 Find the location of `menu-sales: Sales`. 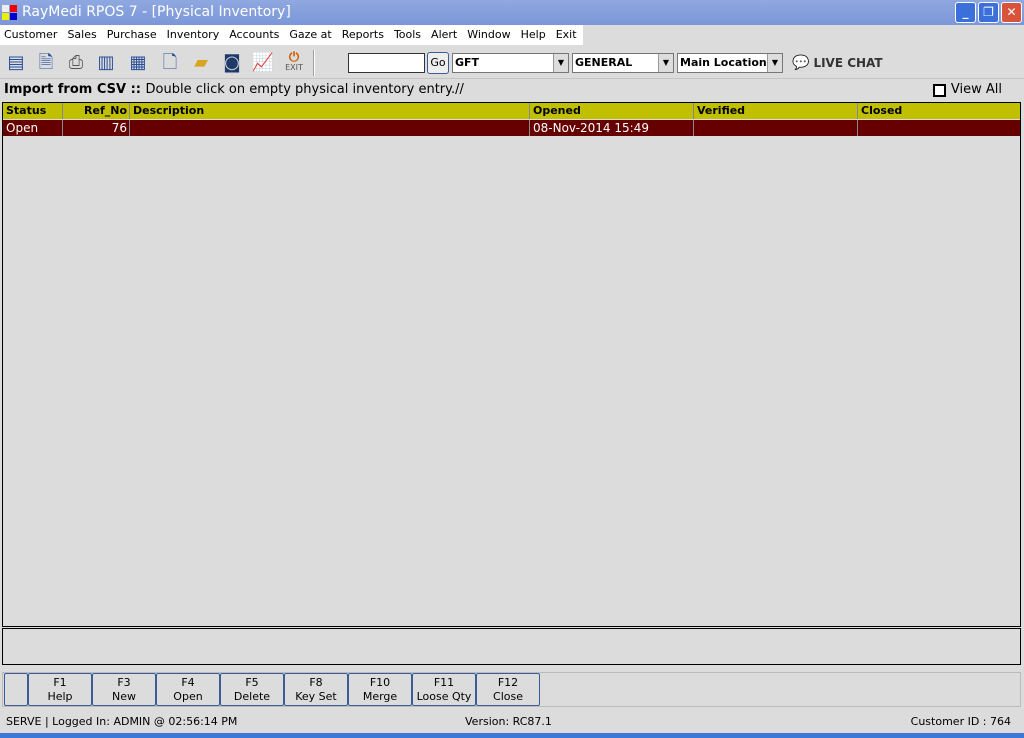

menu-sales: Sales is located at coordinates (83, 35).